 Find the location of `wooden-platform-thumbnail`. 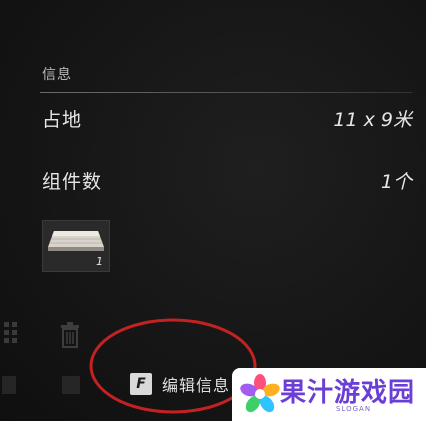

wooden-platform-thumbnail is located at coordinates (76, 241).